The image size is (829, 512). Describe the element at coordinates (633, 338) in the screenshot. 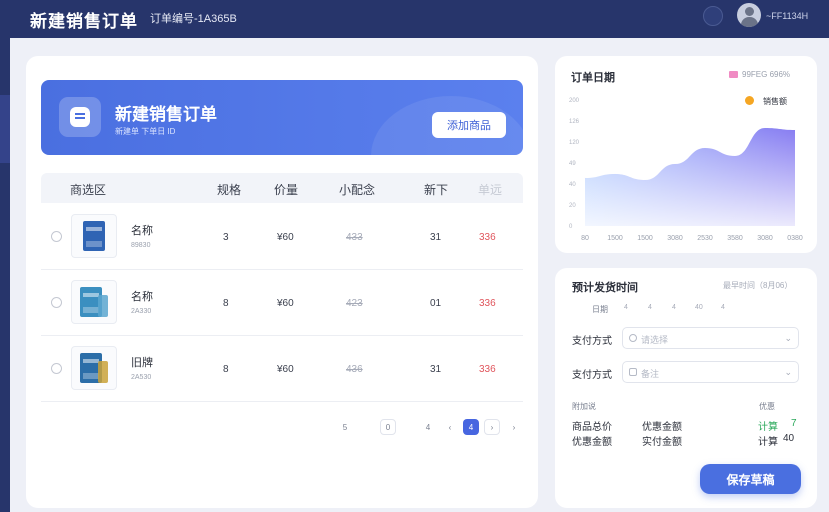

I see `search-icon` at that location.